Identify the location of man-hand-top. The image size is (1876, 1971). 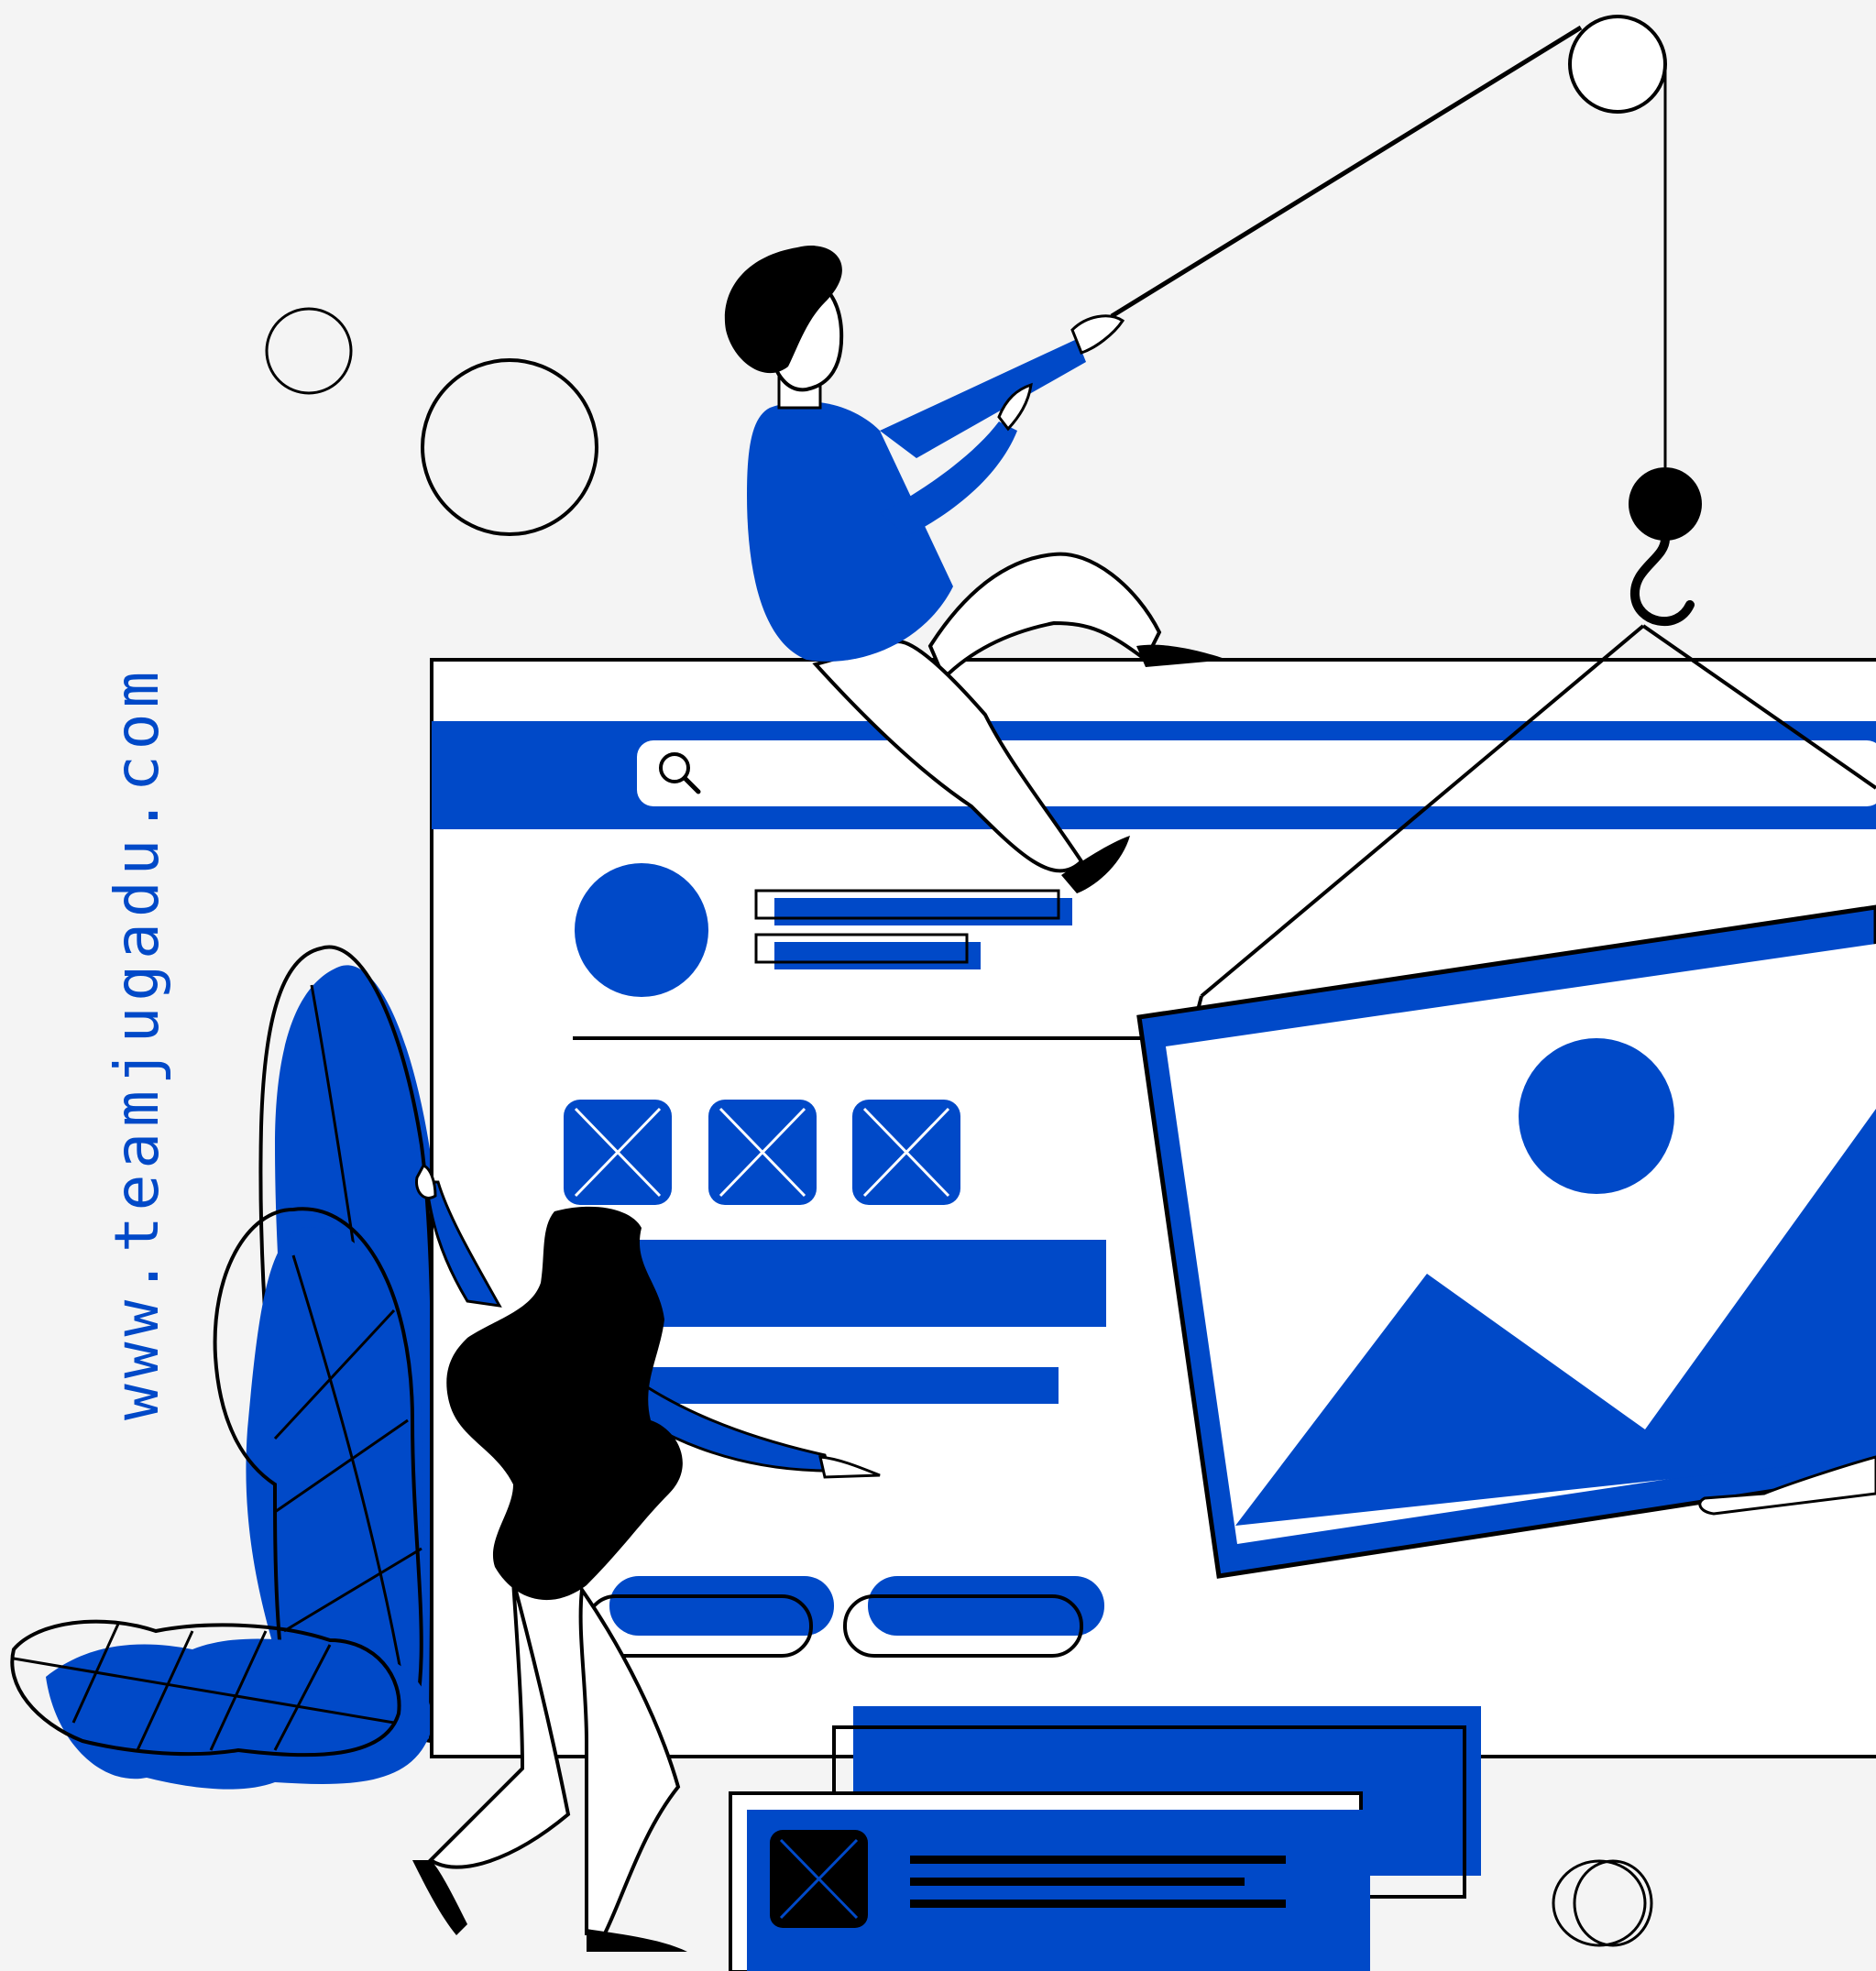
(1097, 334).